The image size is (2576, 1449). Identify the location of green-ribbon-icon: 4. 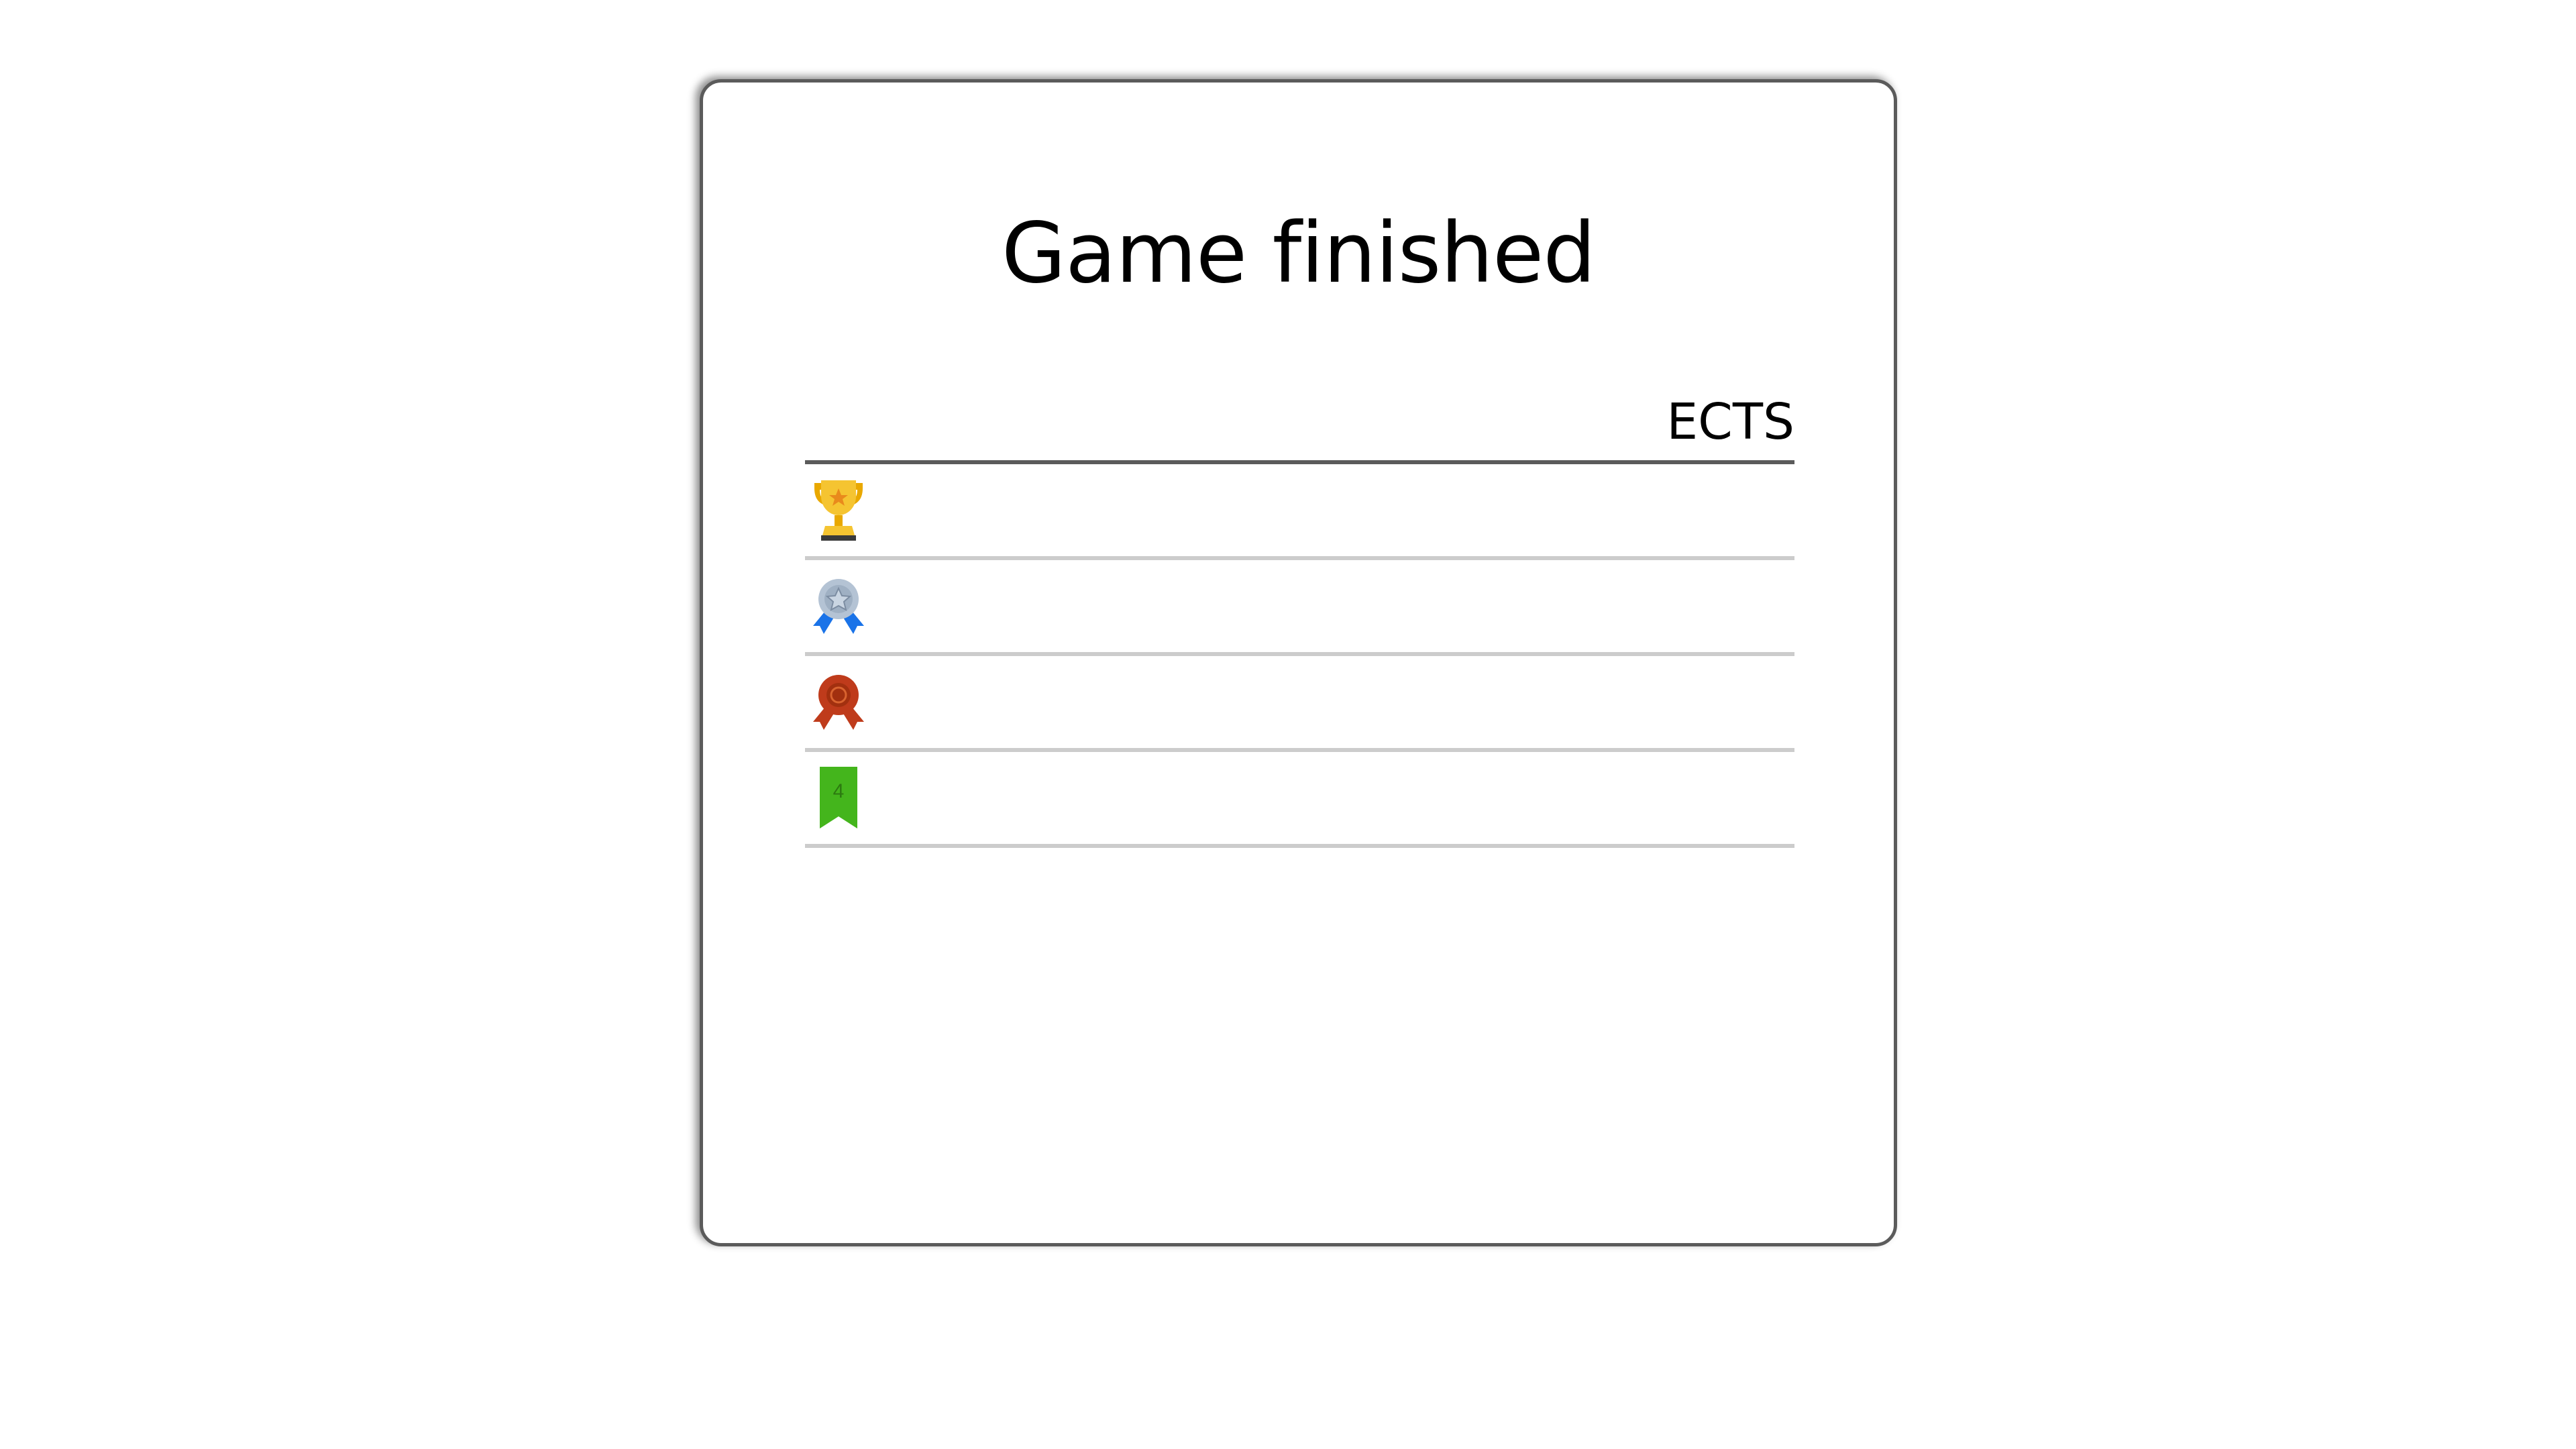
(838, 797).